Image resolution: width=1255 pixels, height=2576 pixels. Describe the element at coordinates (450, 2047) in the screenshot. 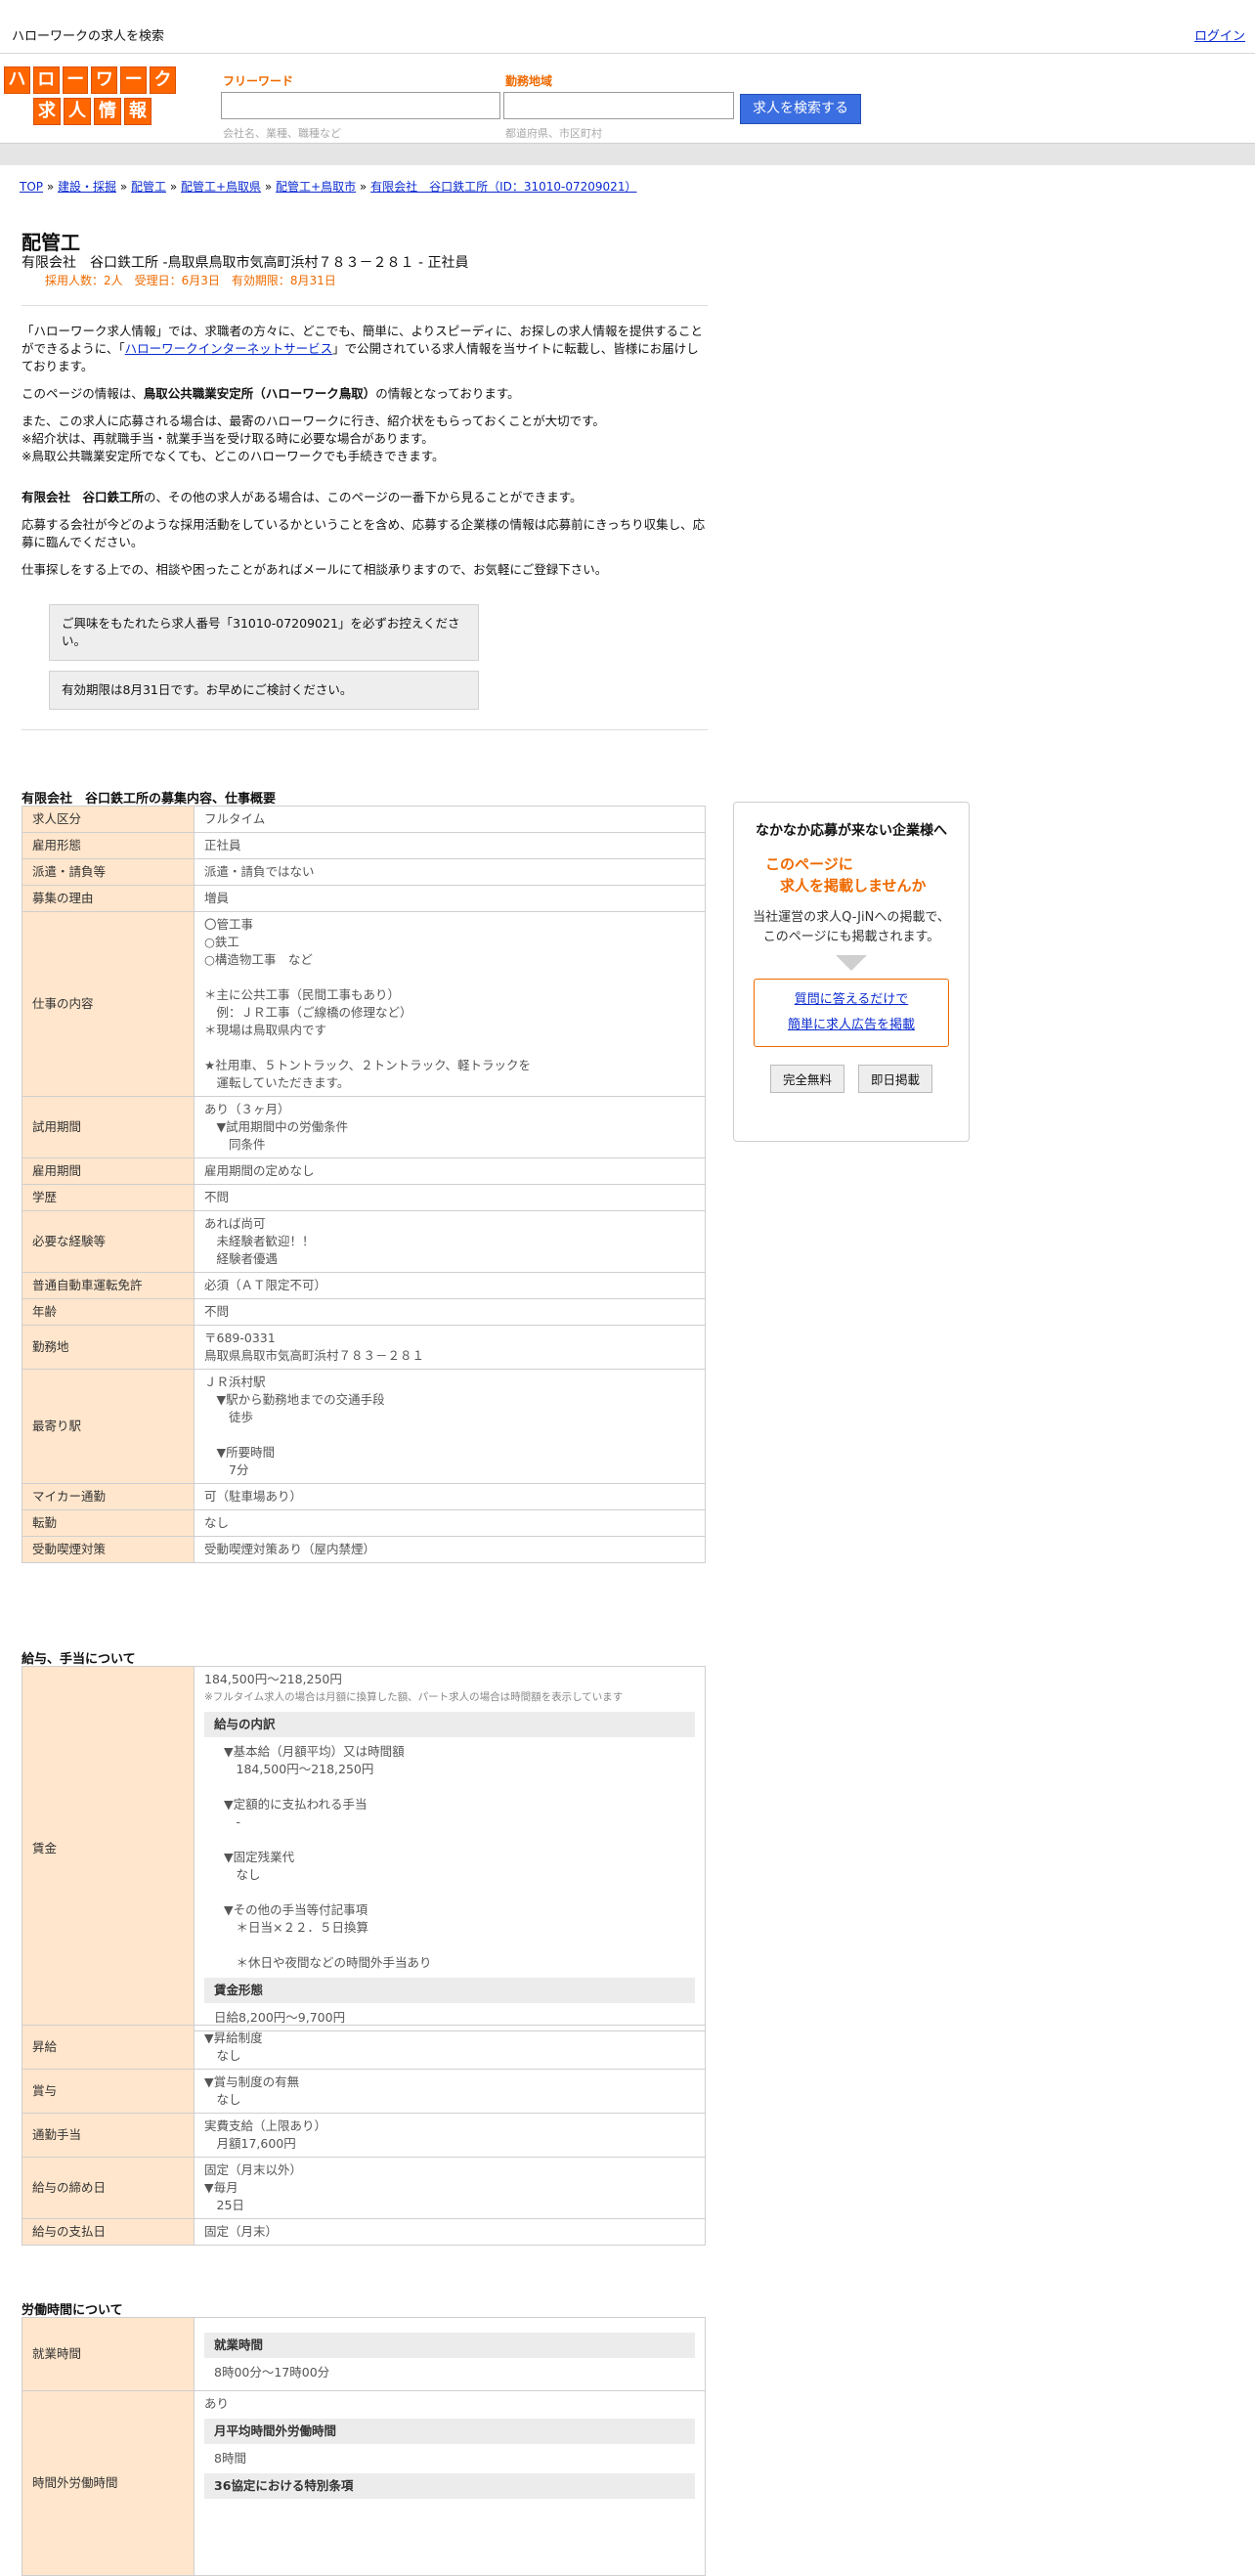

I see `row-value: ▼昇給制度 なし` at that location.